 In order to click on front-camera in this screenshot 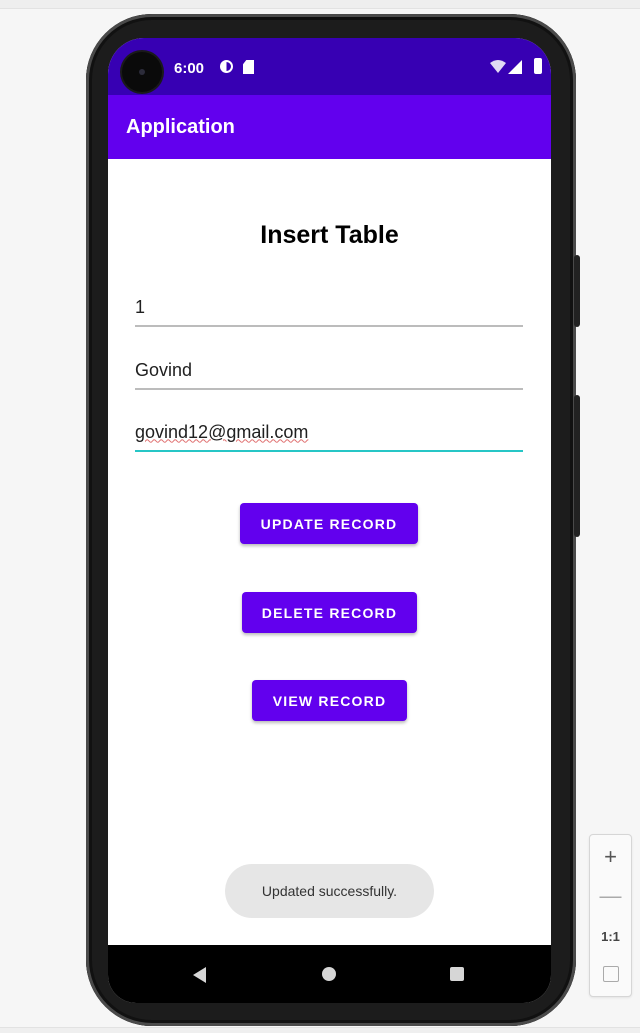, I will do `click(142, 72)`.